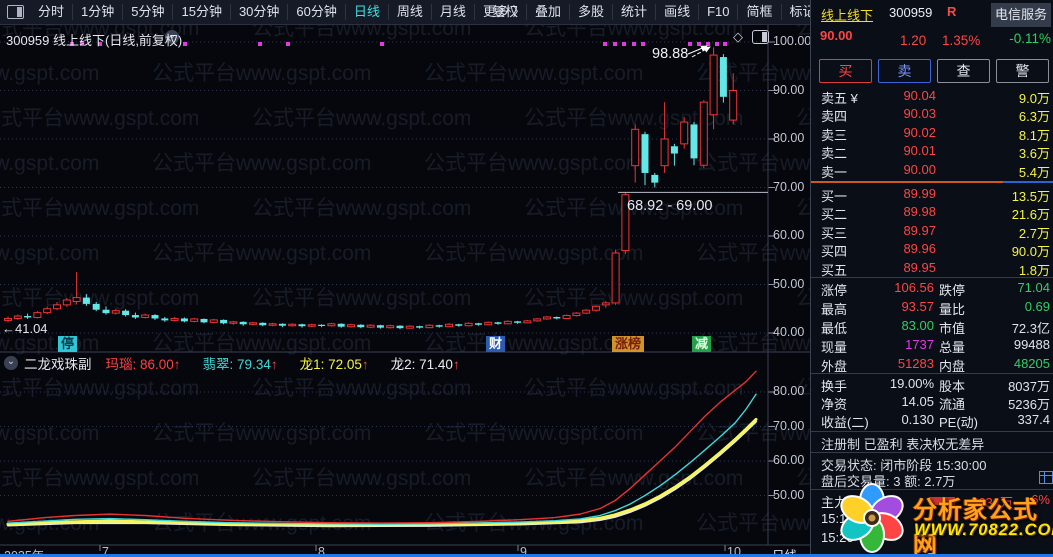 The width and height of the screenshot is (1053, 557). What do you see at coordinates (961, 40) in the screenshot?
I see `price-change-pct: 1.35%` at bounding box center [961, 40].